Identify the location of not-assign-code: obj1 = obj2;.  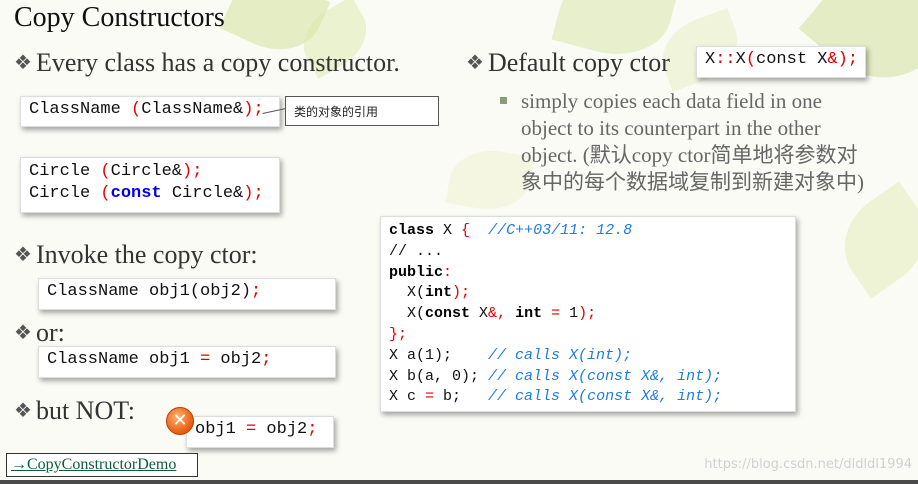
(260, 432).